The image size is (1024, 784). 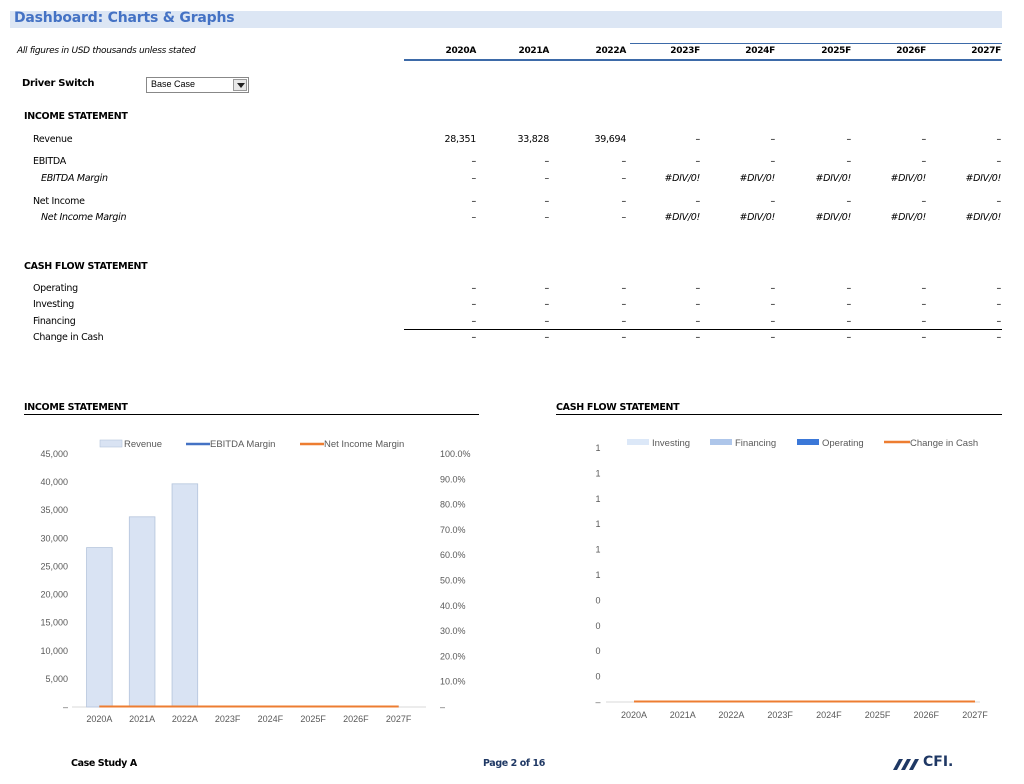 I want to click on cfi-logo-icon, so click(x=906, y=764).